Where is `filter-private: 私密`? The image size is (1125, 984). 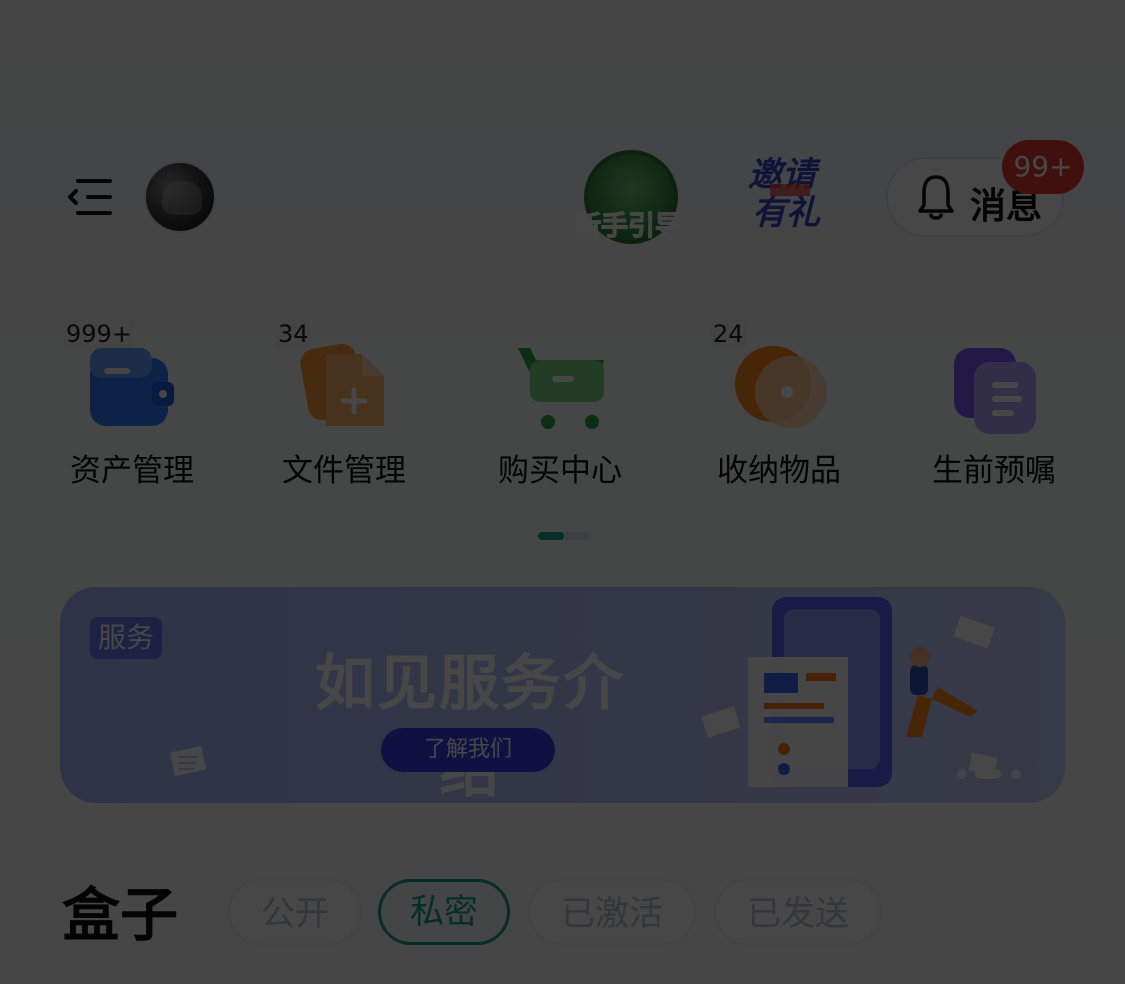 filter-private: 私密 is located at coordinates (444, 912).